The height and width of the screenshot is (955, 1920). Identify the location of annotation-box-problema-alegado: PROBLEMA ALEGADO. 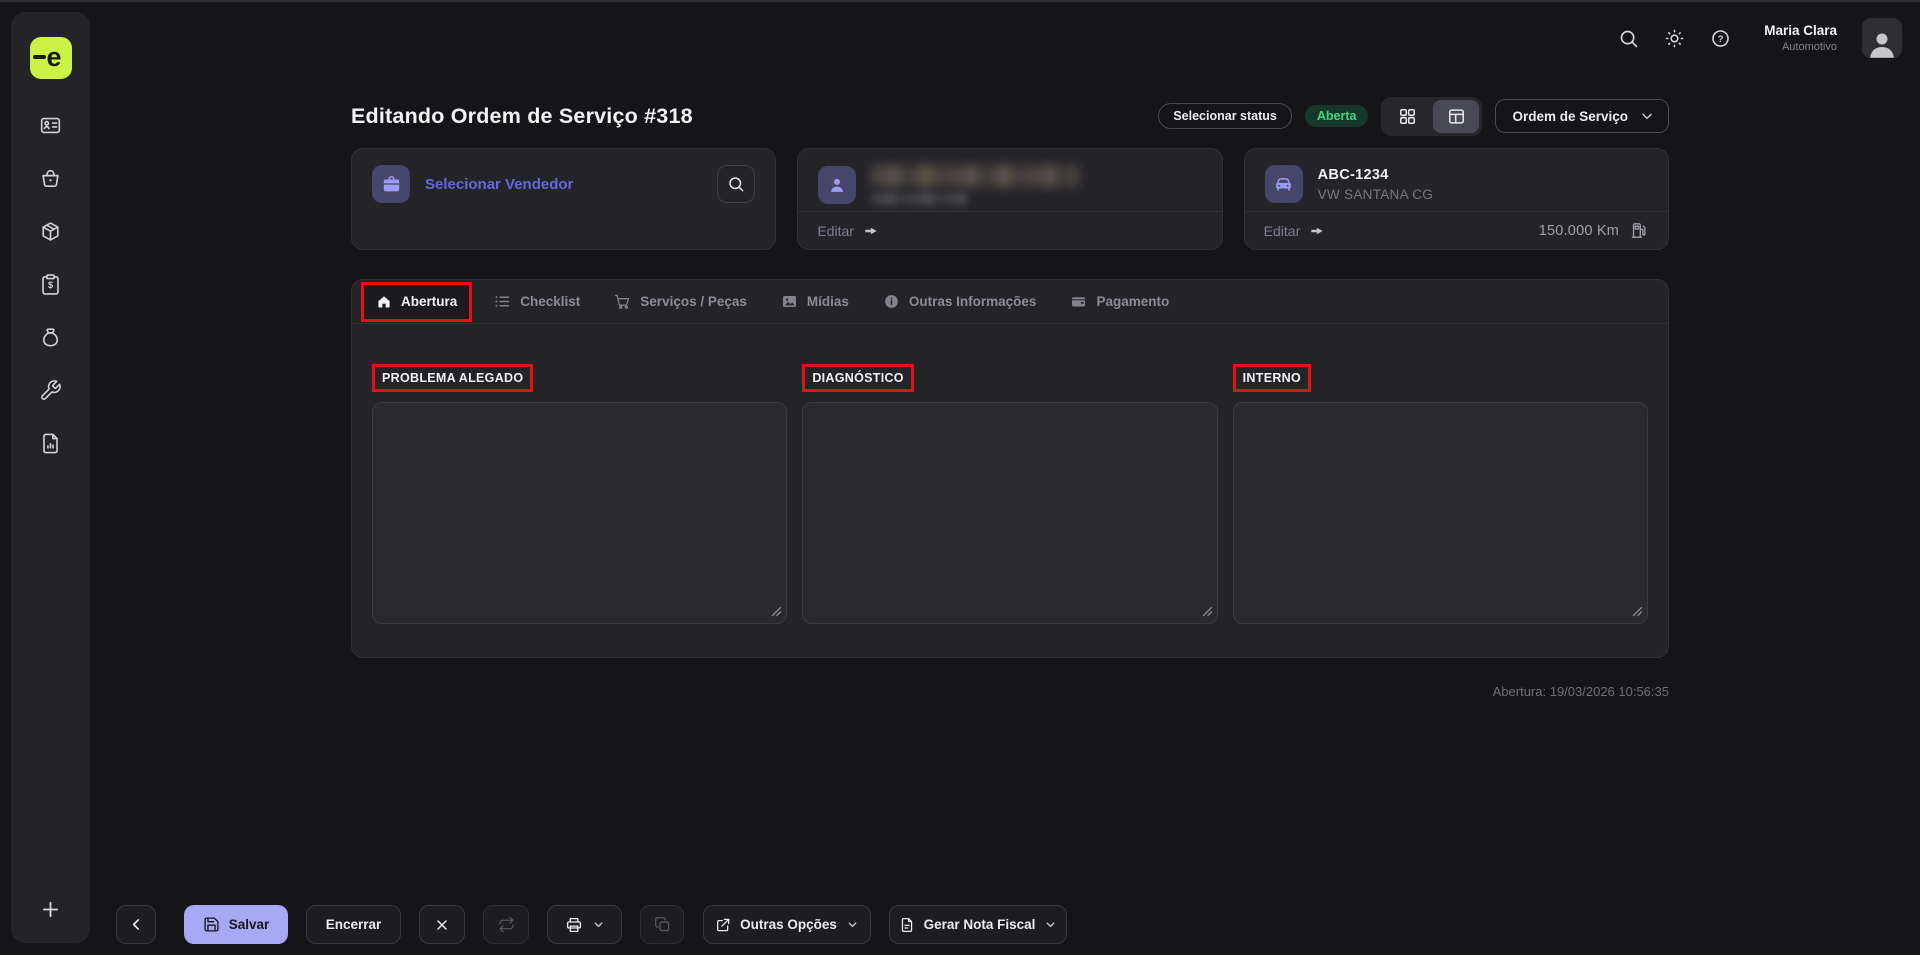
(453, 378).